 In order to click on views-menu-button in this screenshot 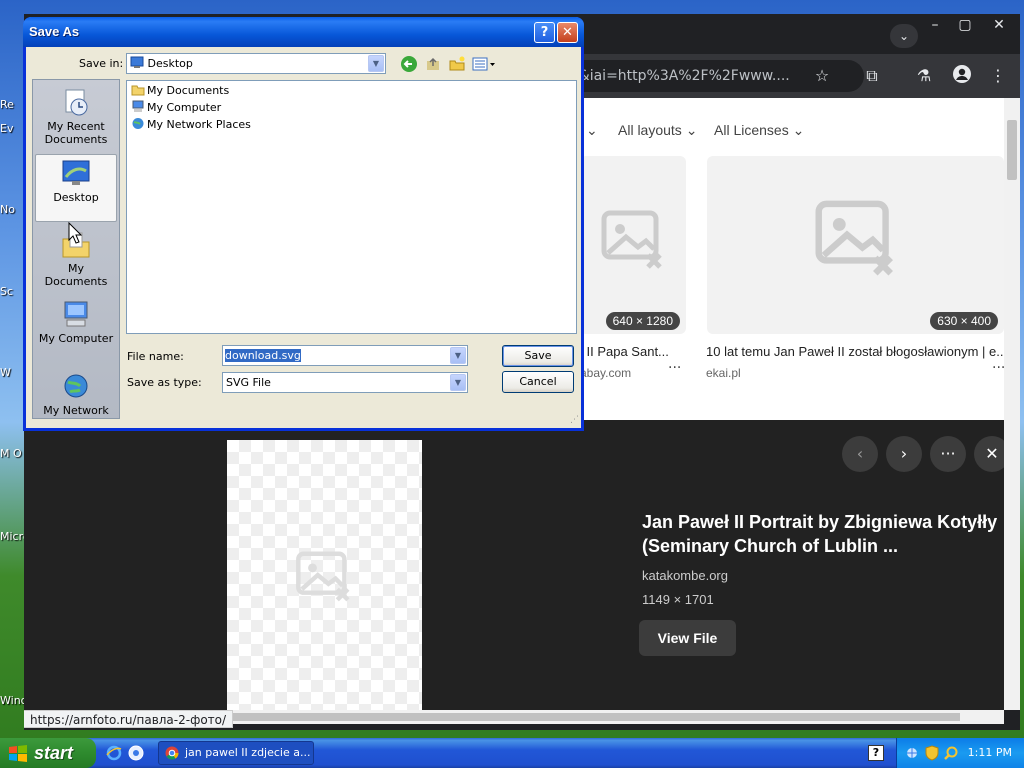, I will do `click(484, 64)`.